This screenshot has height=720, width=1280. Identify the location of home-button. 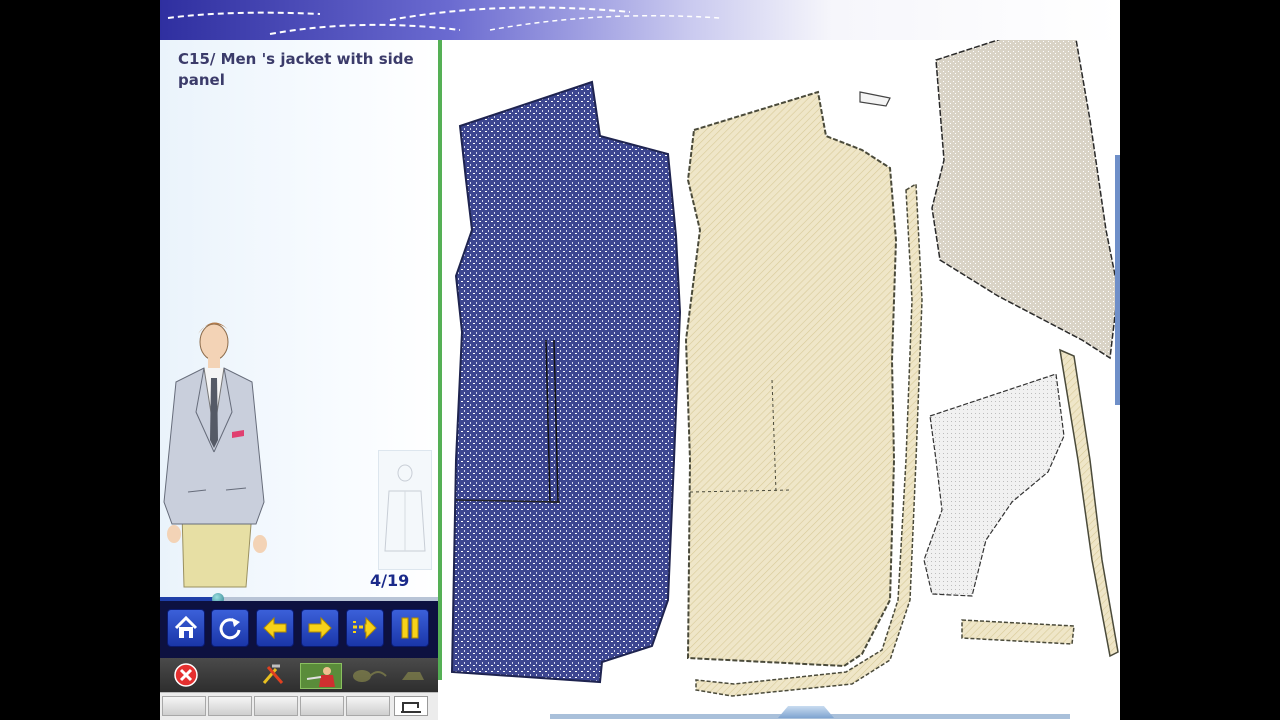
(186, 628).